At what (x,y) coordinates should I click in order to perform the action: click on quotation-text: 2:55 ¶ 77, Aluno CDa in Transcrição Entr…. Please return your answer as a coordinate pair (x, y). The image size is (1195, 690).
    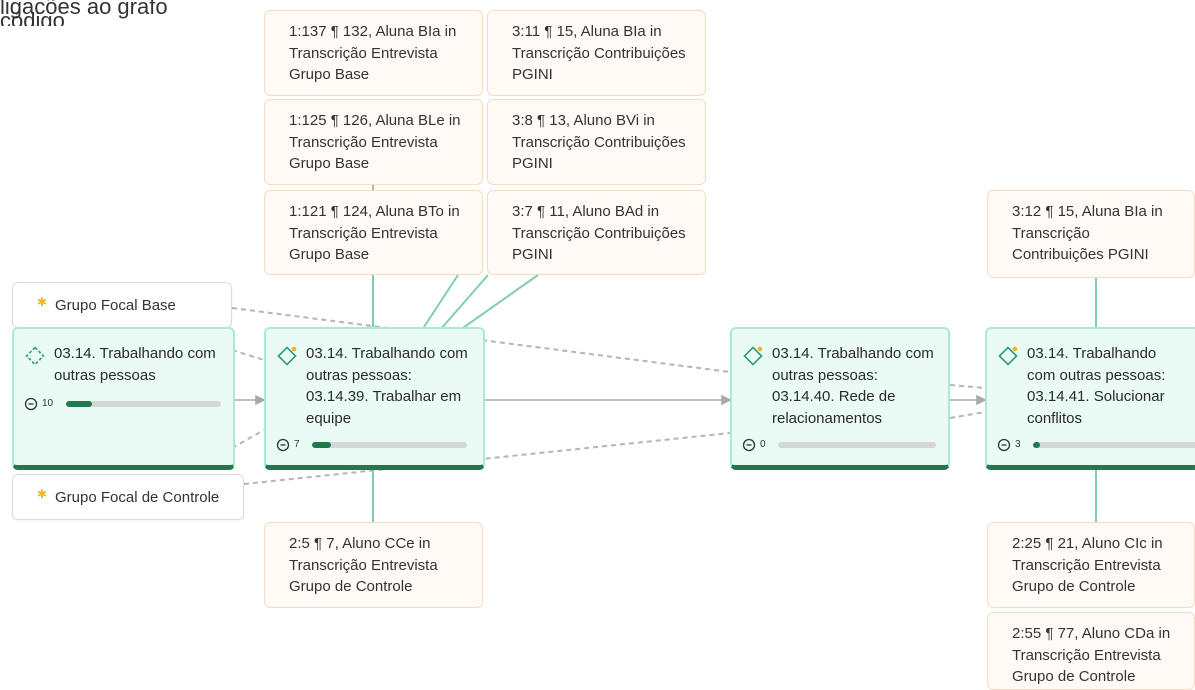
    Looking at the image, I should click on (1091, 655).